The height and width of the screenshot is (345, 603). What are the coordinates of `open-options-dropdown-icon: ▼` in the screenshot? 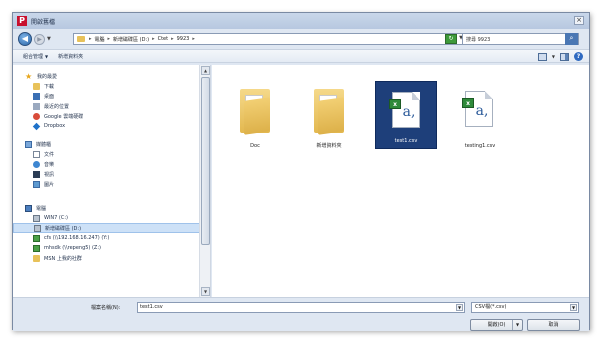 It's located at (517, 325).